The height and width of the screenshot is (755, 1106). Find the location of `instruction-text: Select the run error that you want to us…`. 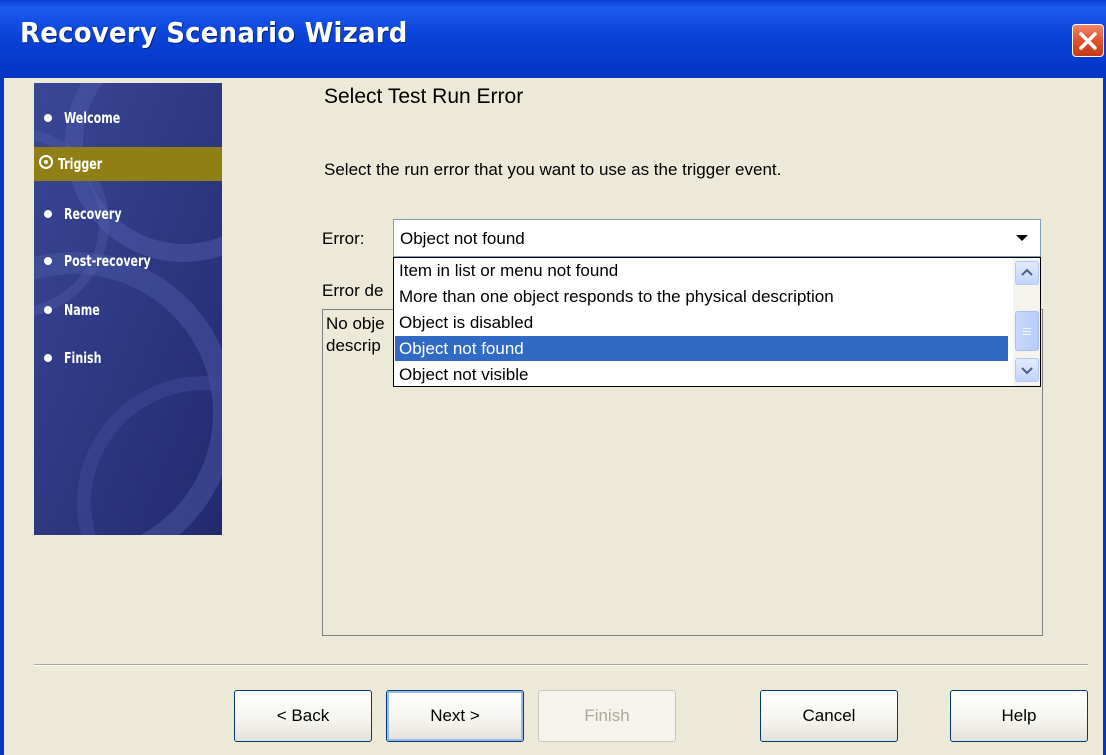

instruction-text: Select the run error that you want to us… is located at coordinates (553, 169).